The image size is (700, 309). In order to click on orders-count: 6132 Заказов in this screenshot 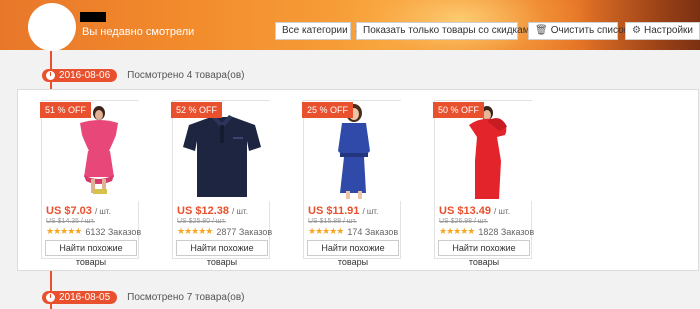, I will do `click(113, 231)`.